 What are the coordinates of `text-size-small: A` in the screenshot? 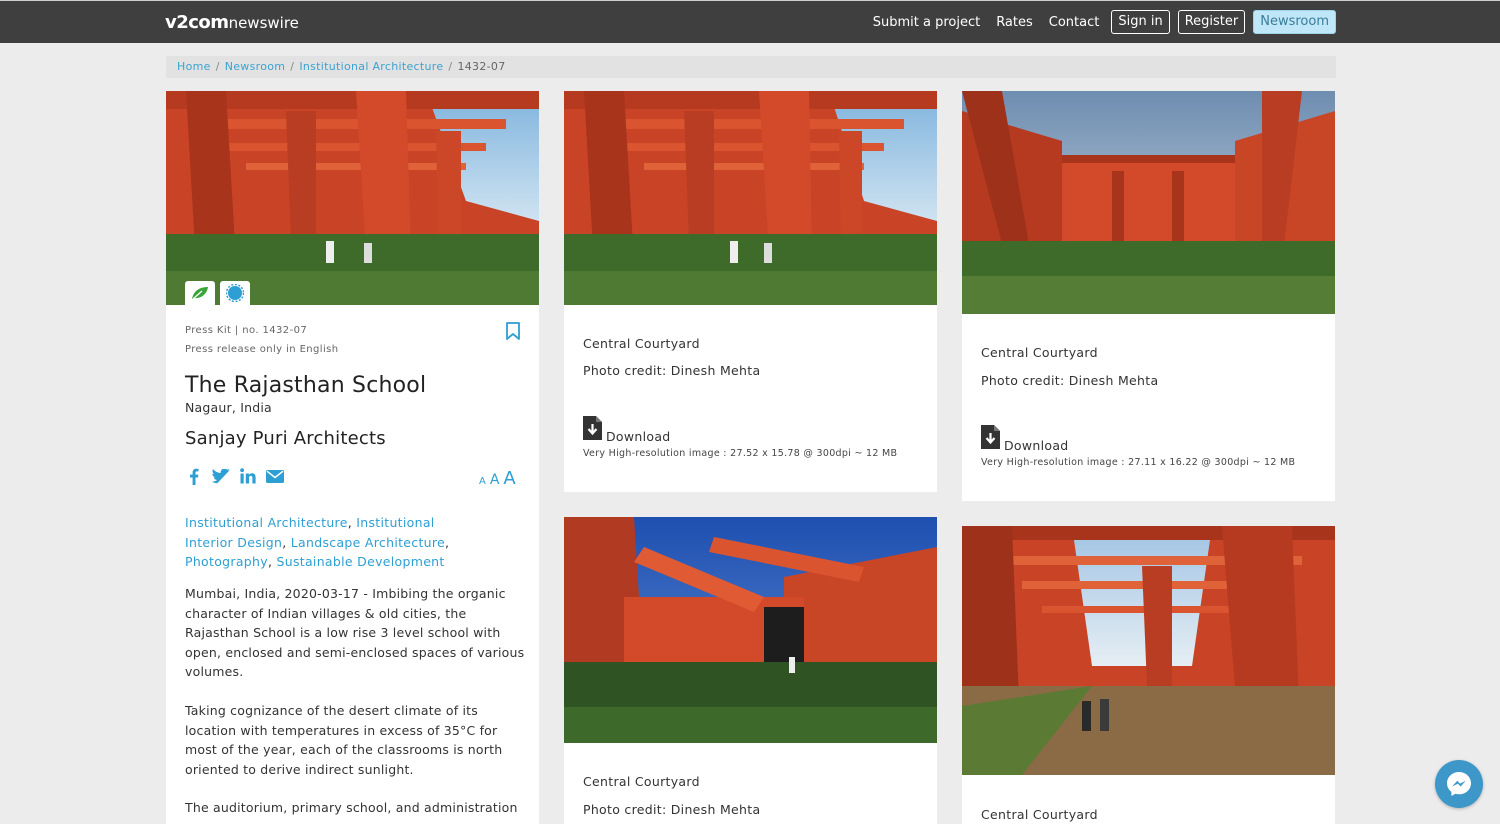 It's located at (482, 481).